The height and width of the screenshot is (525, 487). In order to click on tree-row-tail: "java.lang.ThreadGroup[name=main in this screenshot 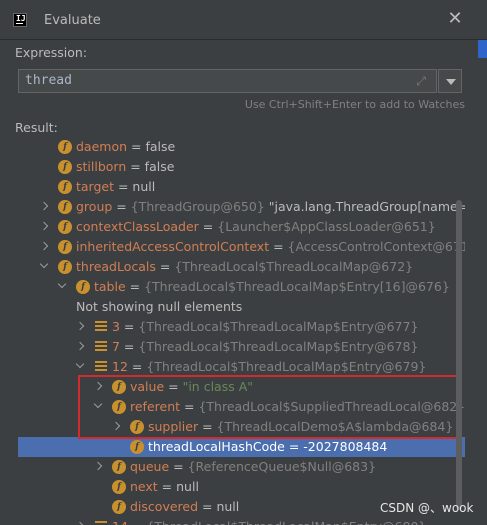, I will do `click(366, 206)`.